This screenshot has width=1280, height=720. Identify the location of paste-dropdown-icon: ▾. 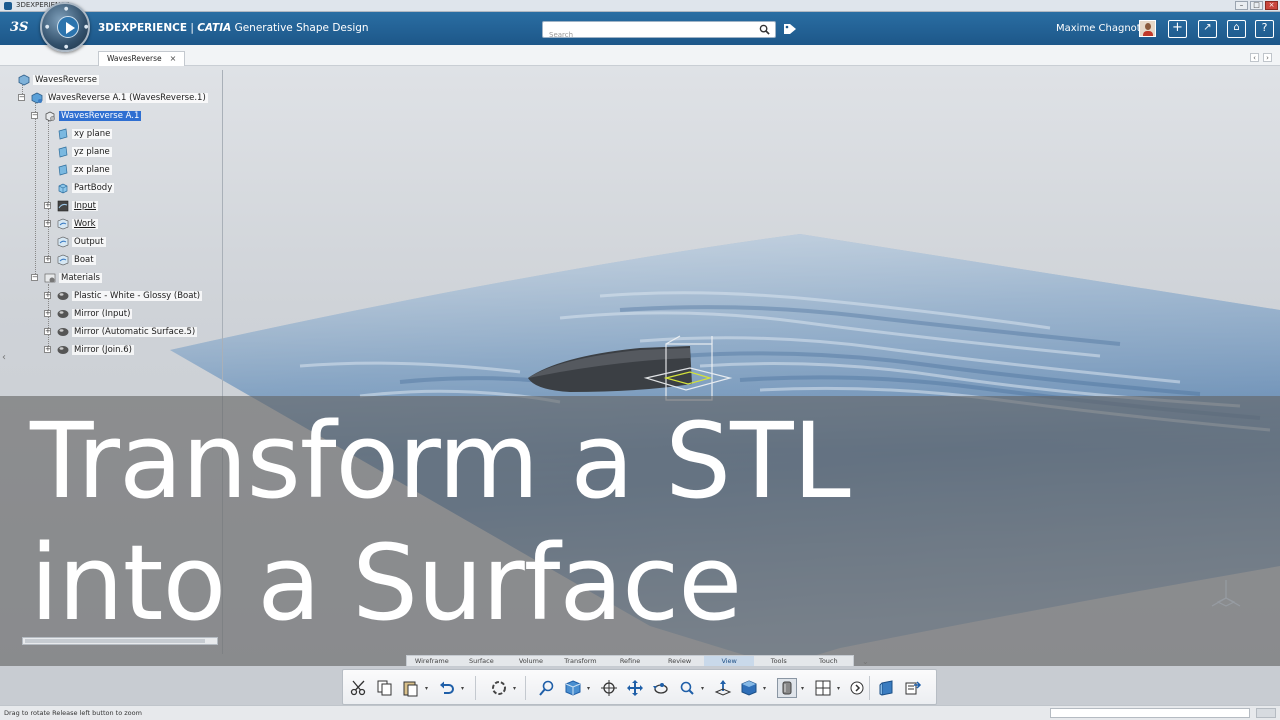
(426, 688).